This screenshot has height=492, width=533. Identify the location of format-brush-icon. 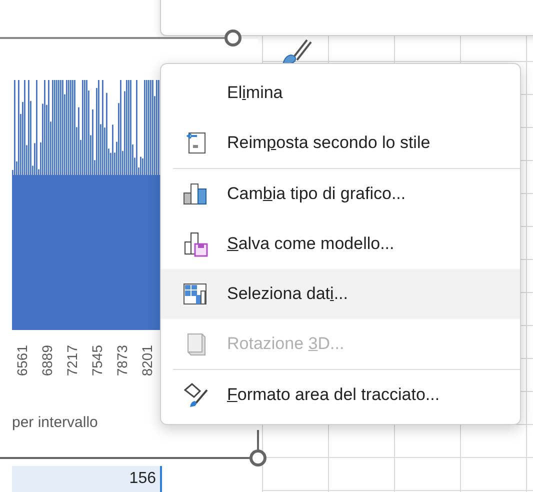
(196, 395).